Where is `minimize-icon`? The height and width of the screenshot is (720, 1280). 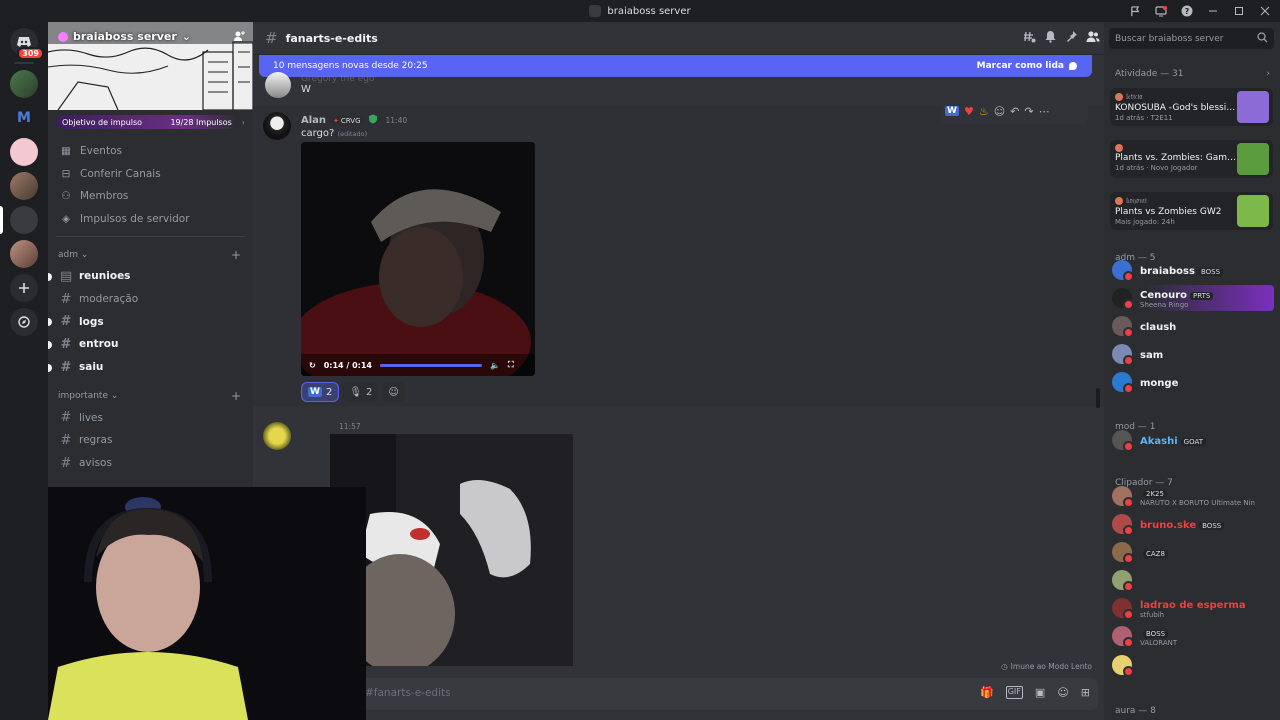 minimize-icon is located at coordinates (1213, 11).